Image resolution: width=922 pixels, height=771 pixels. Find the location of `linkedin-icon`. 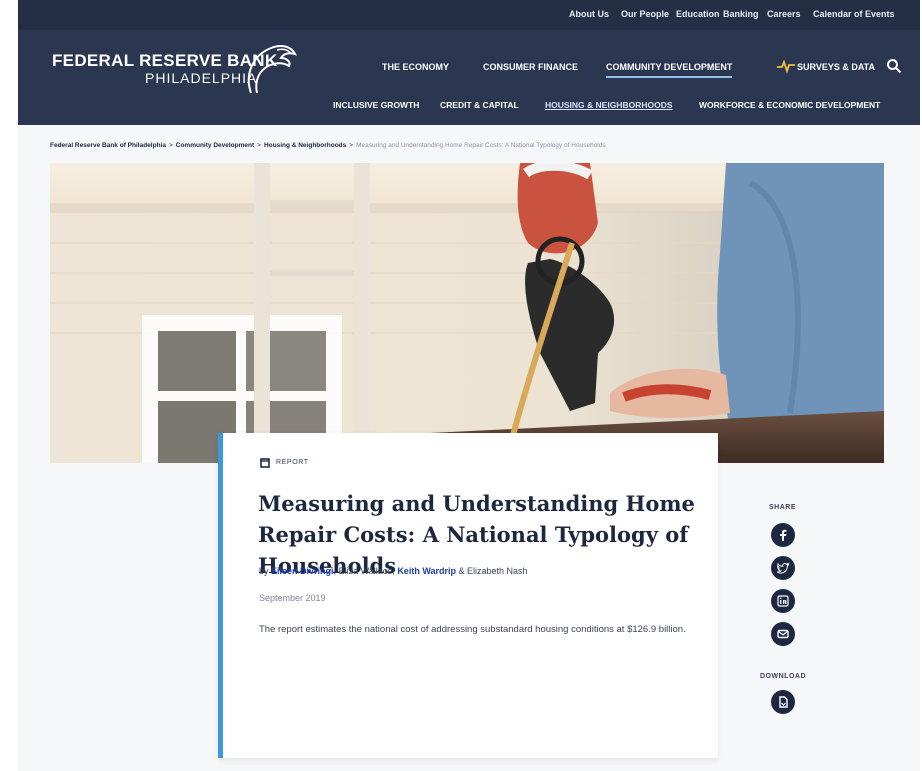

linkedin-icon is located at coordinates (783, 601).